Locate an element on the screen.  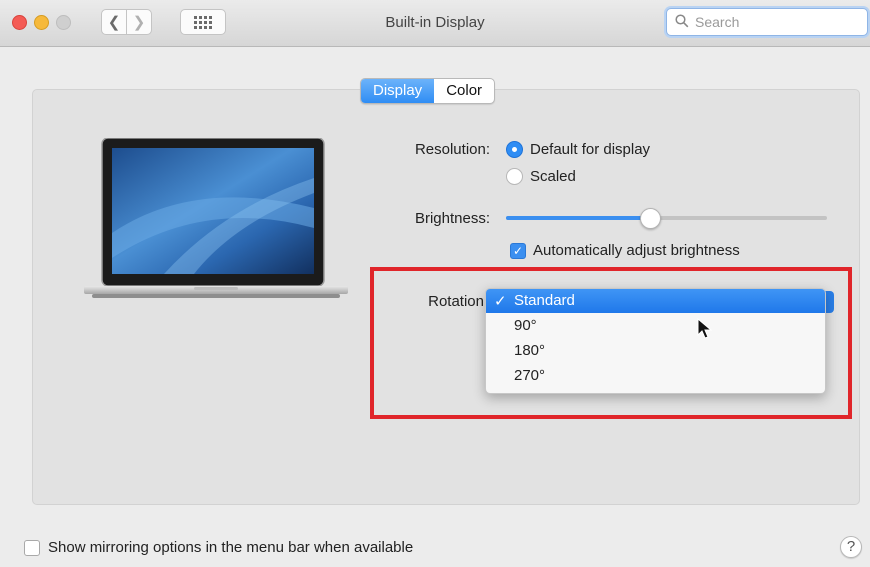
tab-display: Display is located at coordinates (398, 91).